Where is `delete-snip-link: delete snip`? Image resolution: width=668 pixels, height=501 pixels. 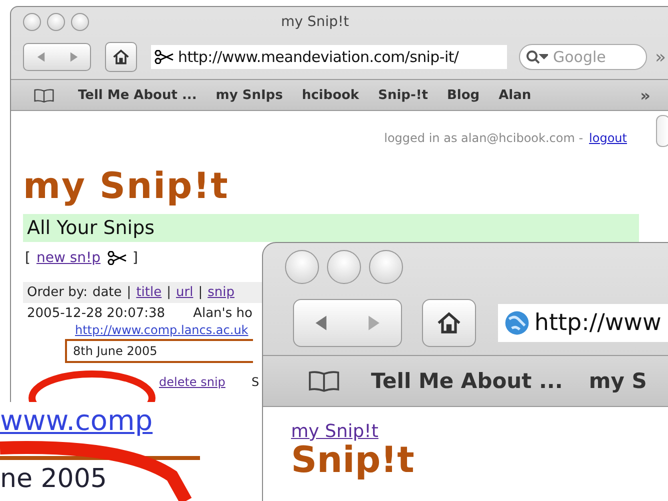
delete-snip-link: delete snip is located at coordinates (192, 382).